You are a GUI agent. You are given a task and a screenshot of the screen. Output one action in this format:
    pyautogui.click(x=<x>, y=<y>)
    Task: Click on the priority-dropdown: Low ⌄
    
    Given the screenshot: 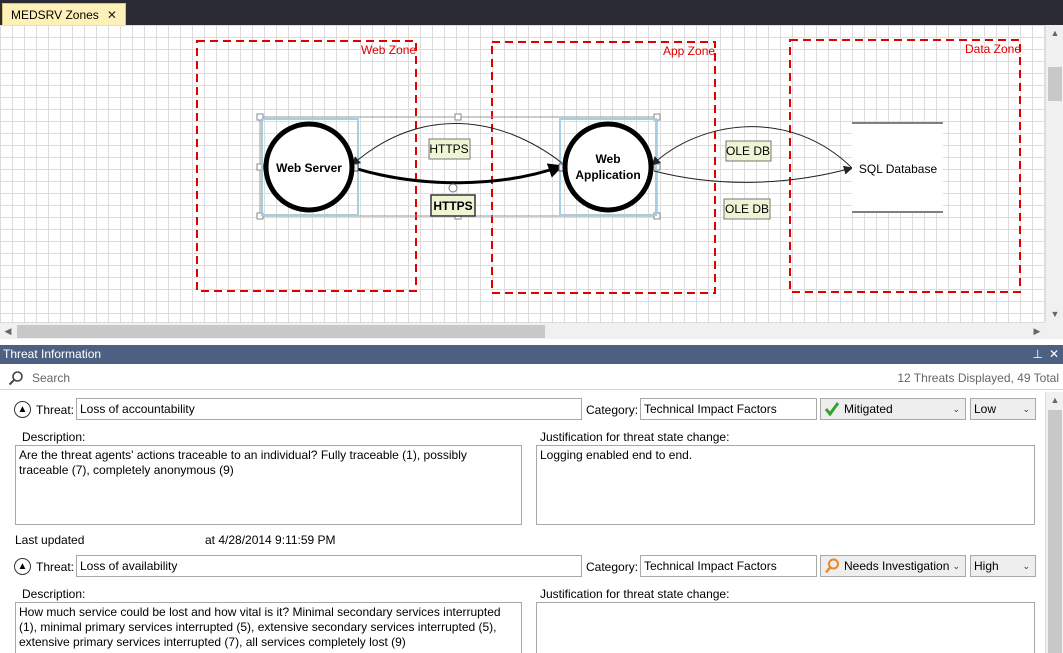 What is the action you would take?
    pyautogui.click(x=1003, y=409)
    